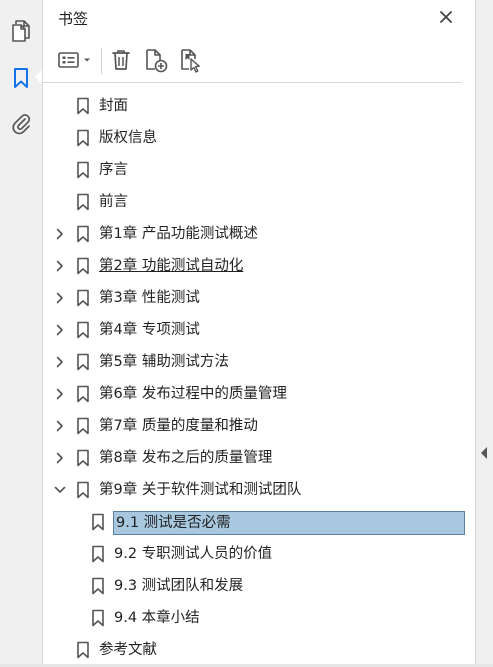 The image size is (493, 667). I want to click on bookmark-label: 版权信息, so click(128, 138).